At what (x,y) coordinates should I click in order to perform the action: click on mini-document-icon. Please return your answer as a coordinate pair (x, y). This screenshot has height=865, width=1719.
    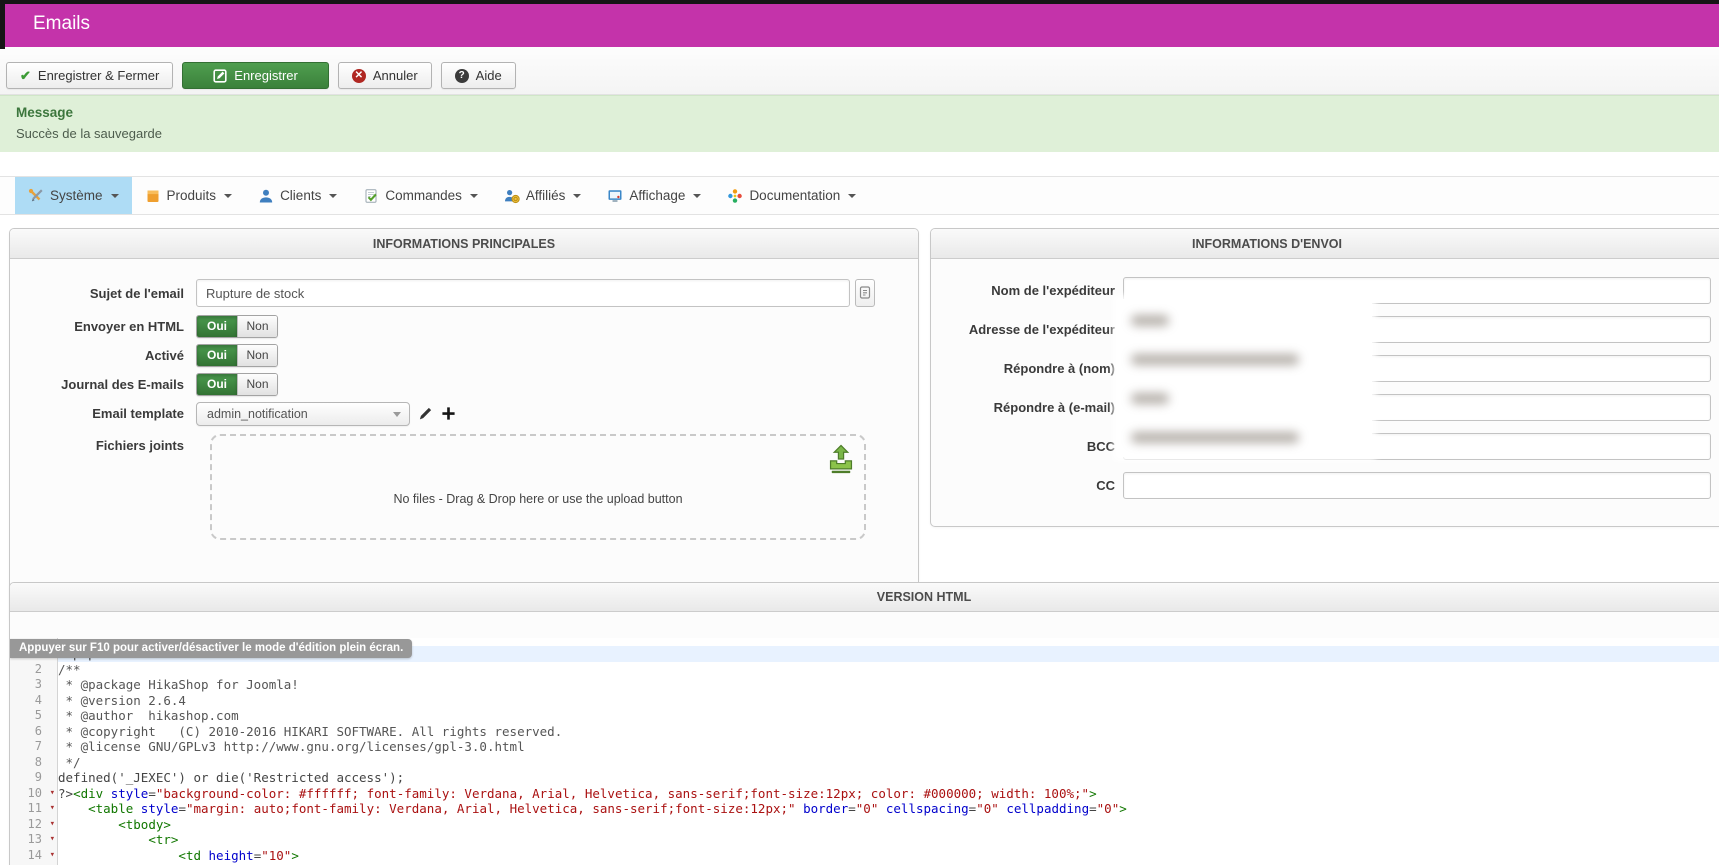
    Looking at the image, I should click on (865, 292).